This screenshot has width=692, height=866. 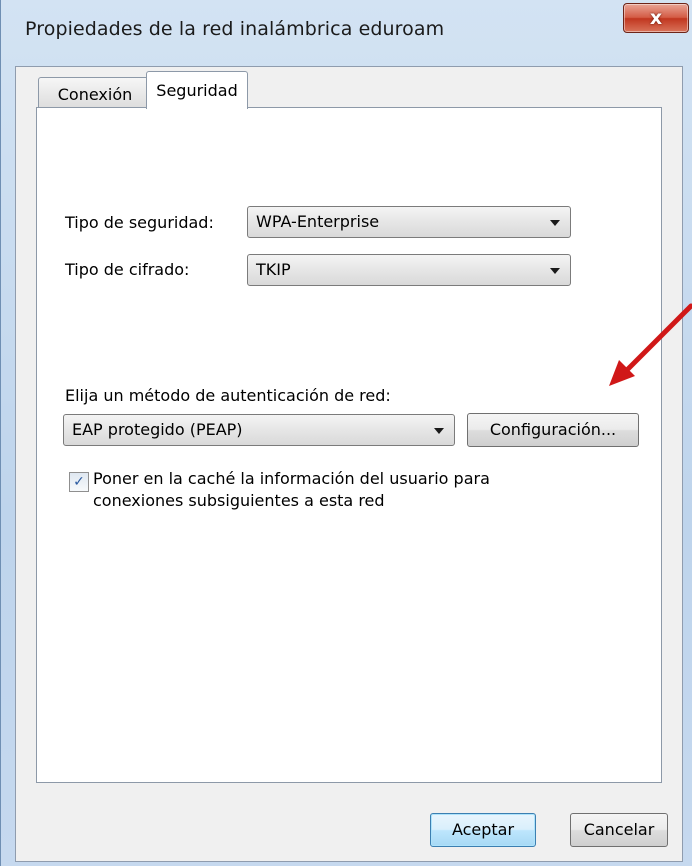 I want to click on close-icon: x, so click(x=656, y=18).